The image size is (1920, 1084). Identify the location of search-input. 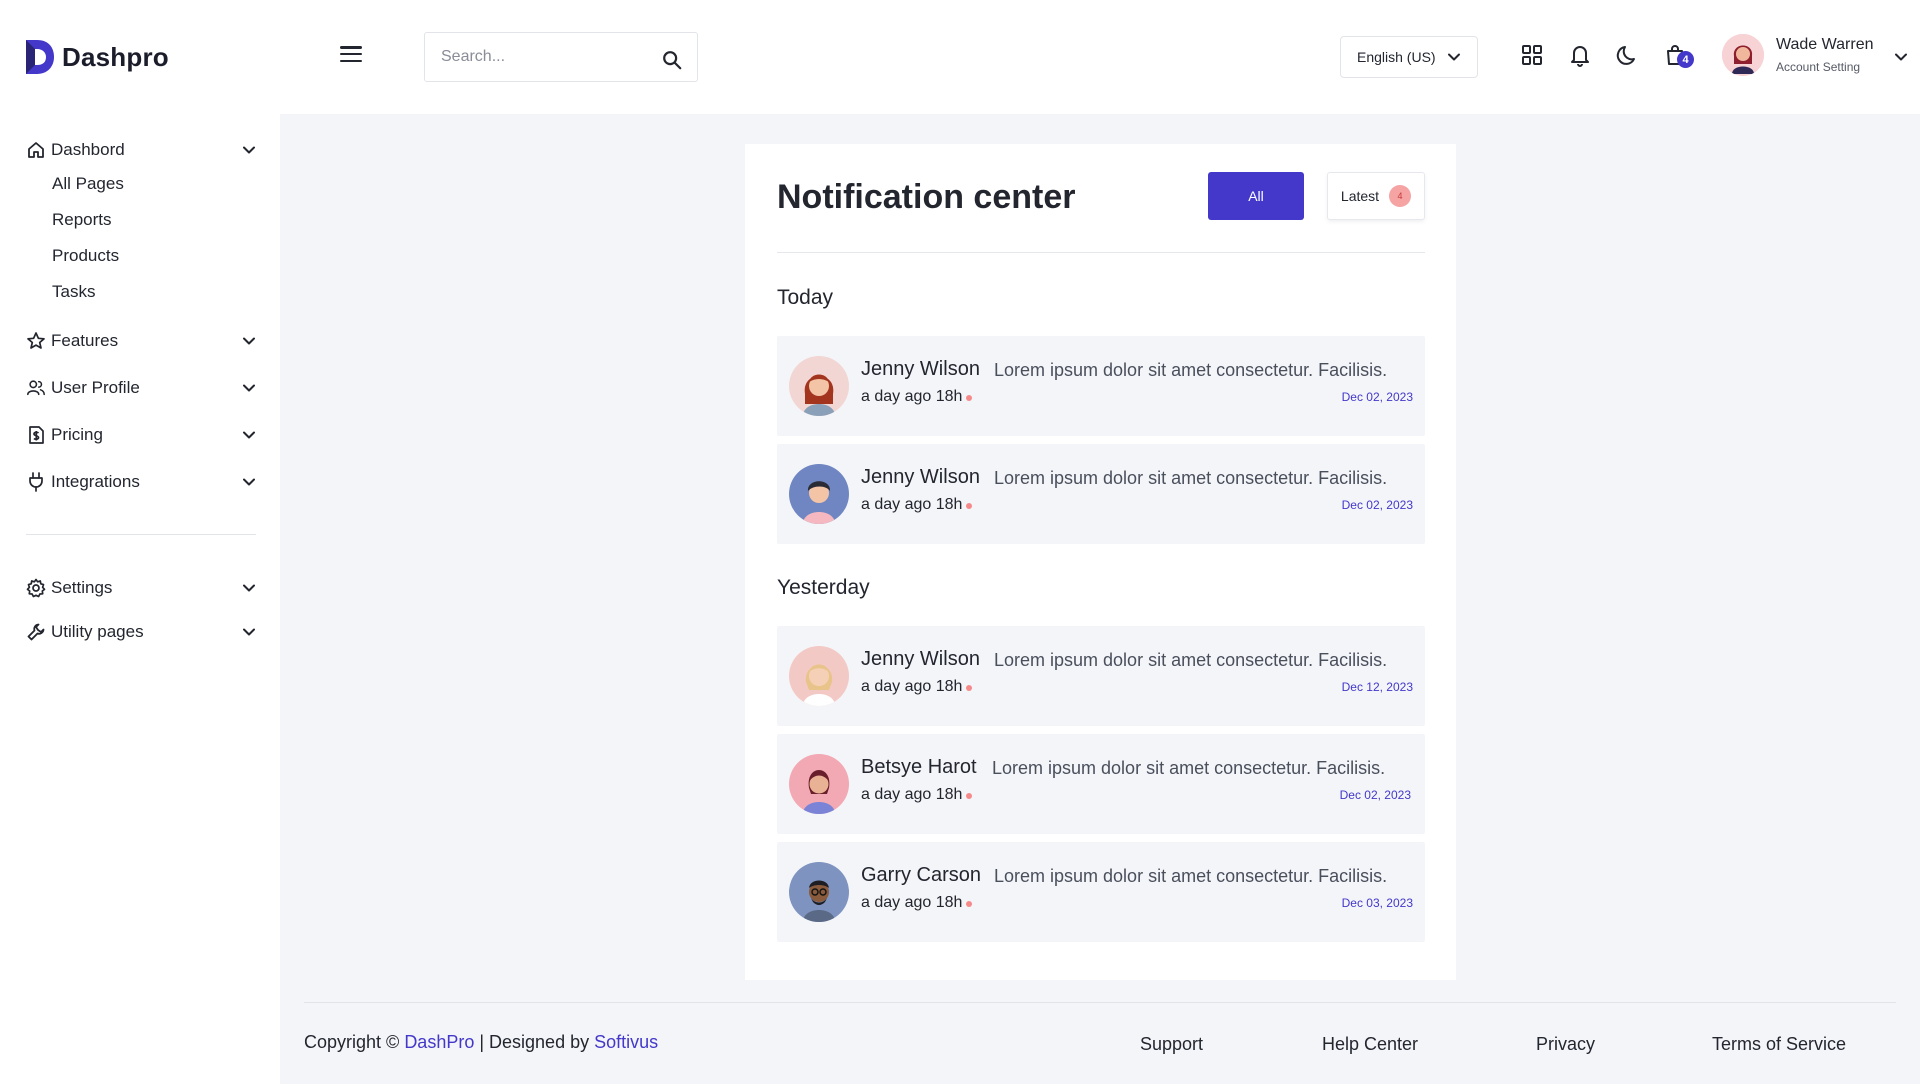
(551, 57).